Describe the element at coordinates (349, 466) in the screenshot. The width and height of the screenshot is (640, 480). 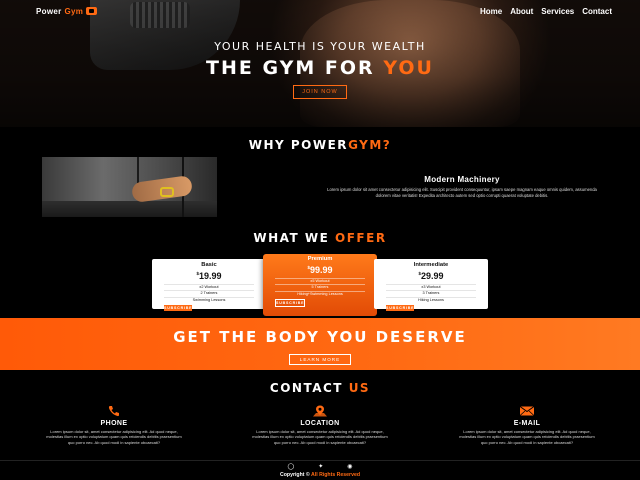
I see `facebook-icon: ◉` at that location.